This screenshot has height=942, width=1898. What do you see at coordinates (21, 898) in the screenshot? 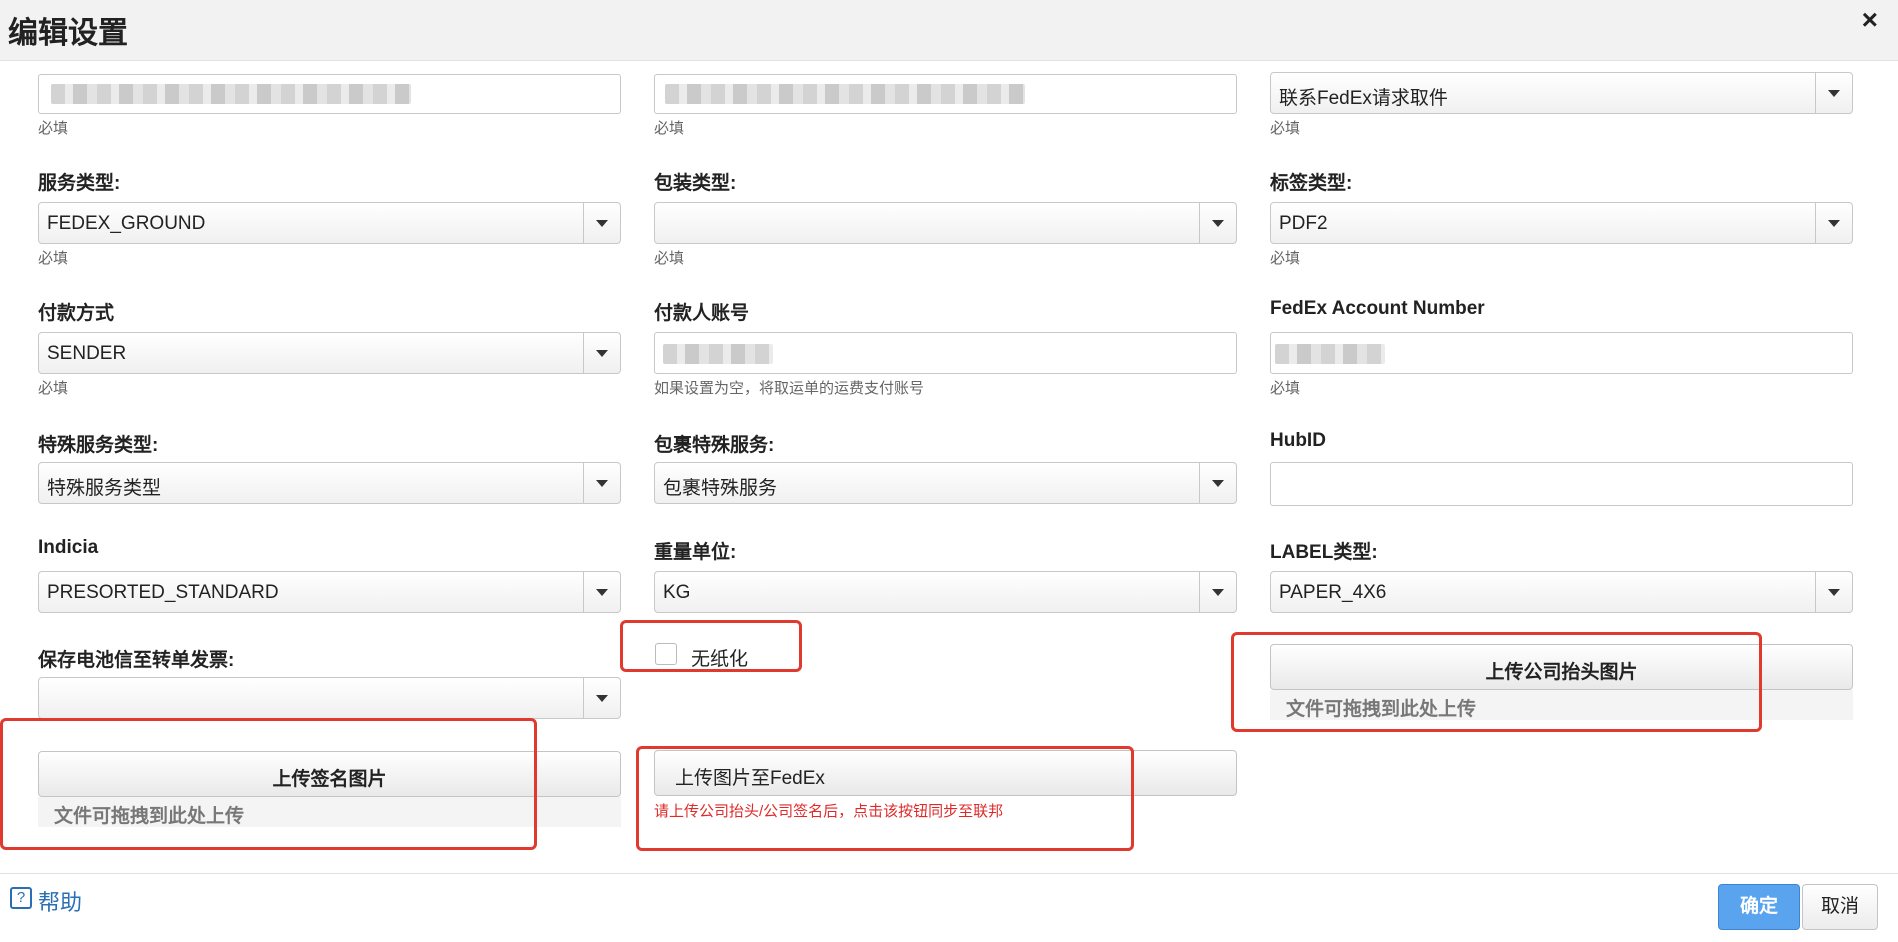
I see `help-icon: ?` at bounding box center [21, 898].